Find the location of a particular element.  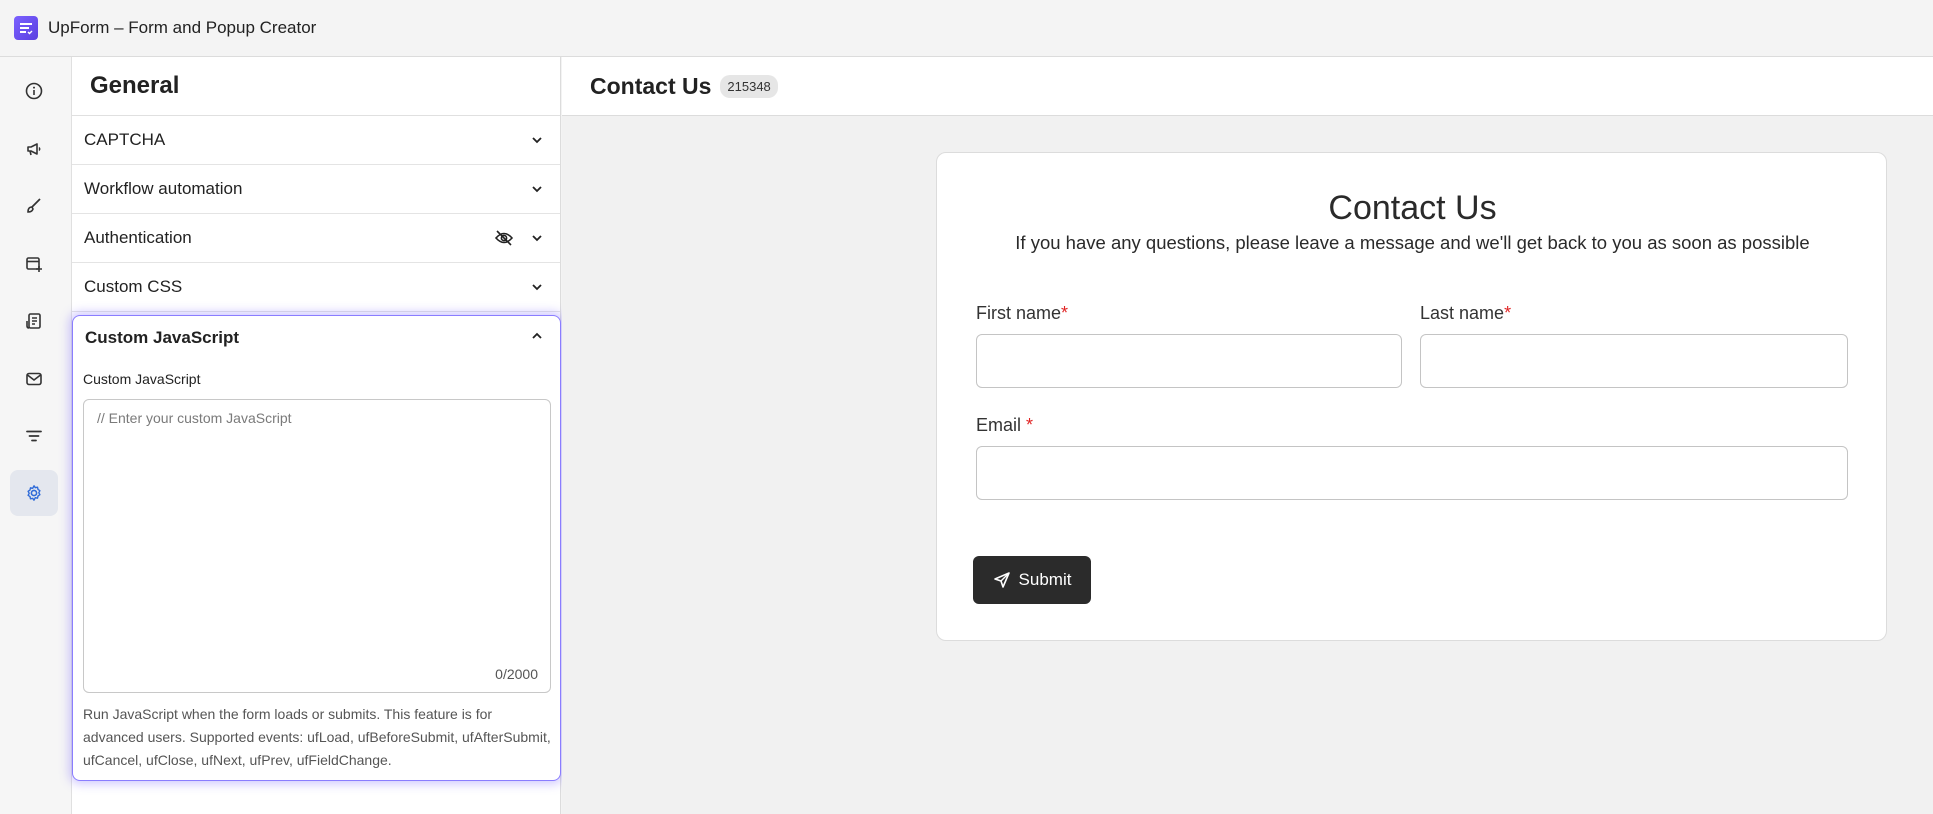

section-label: Workflow automation is located at coordinates (163, 188).